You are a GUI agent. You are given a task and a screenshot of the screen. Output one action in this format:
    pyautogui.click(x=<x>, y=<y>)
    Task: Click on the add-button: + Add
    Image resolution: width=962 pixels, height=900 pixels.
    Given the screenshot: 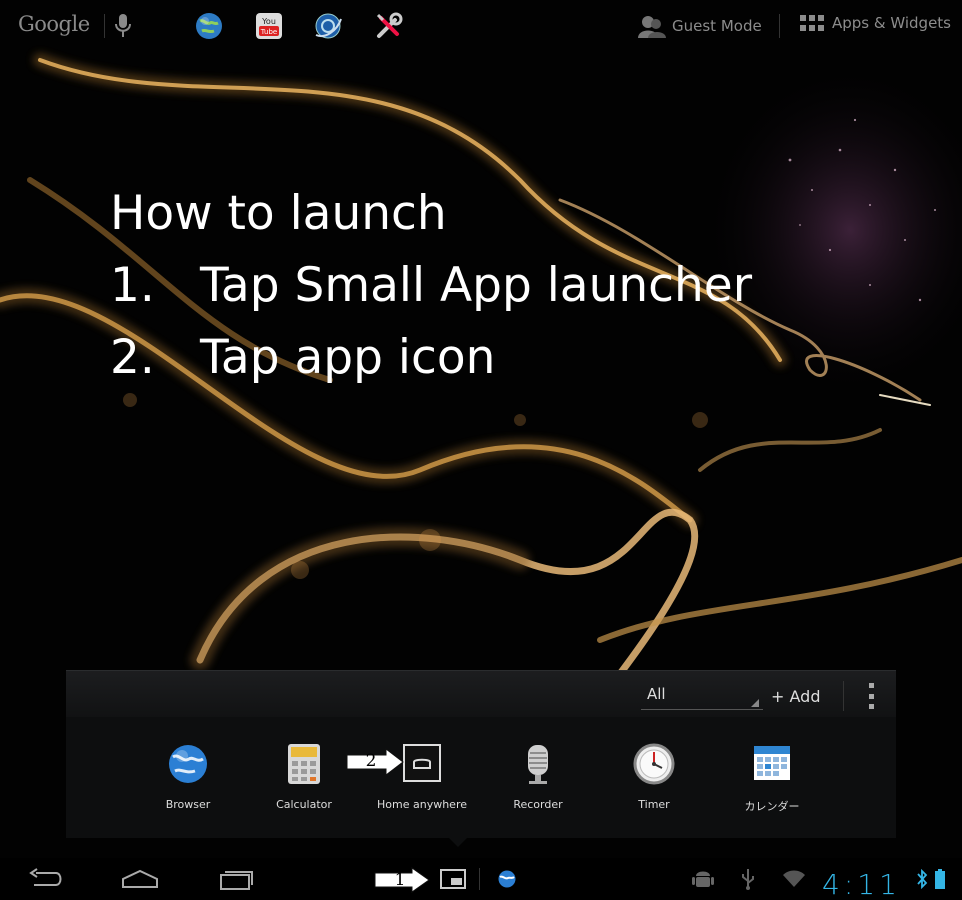 What is the action you would take?
    pyautogui.click(x=795, y=696)
    